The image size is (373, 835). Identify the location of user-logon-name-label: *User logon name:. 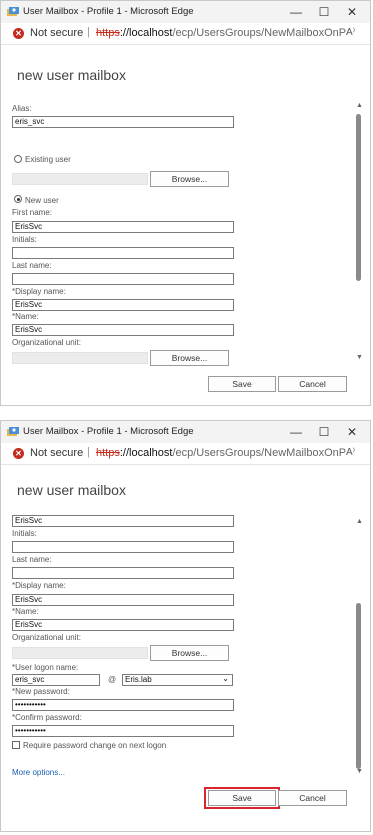
(45, 667).